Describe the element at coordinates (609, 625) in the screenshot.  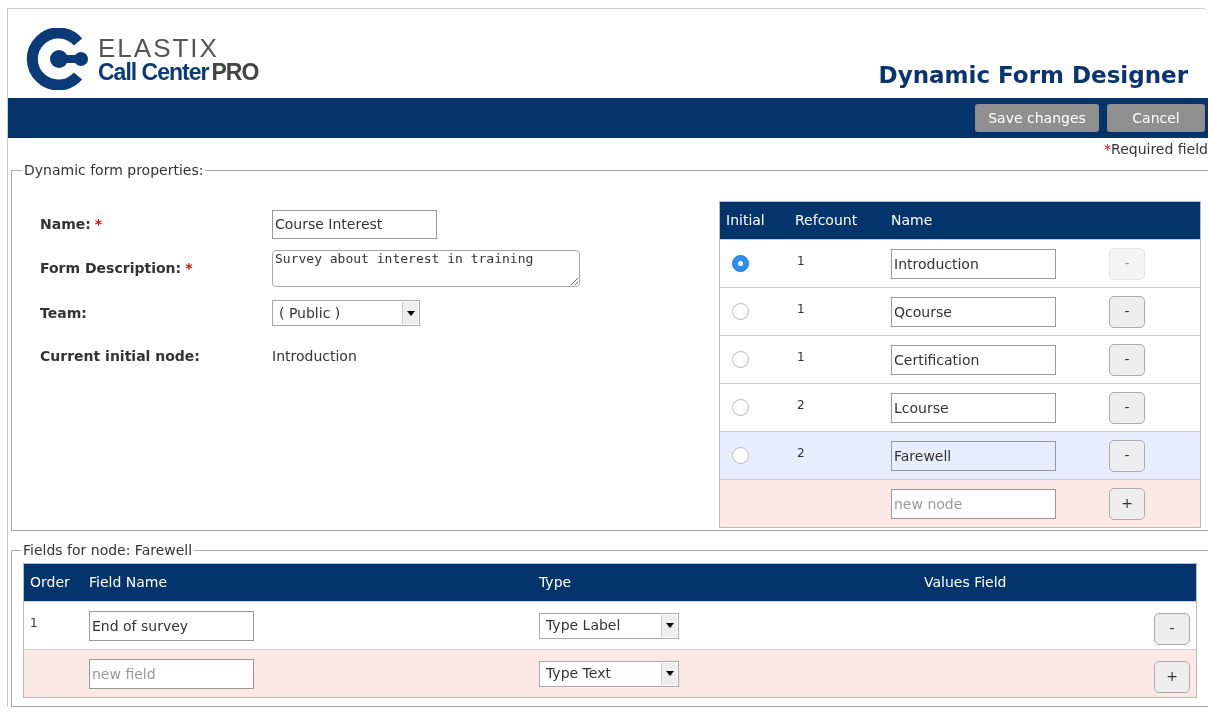
I see `type-dropdown: Type Label` at that location.